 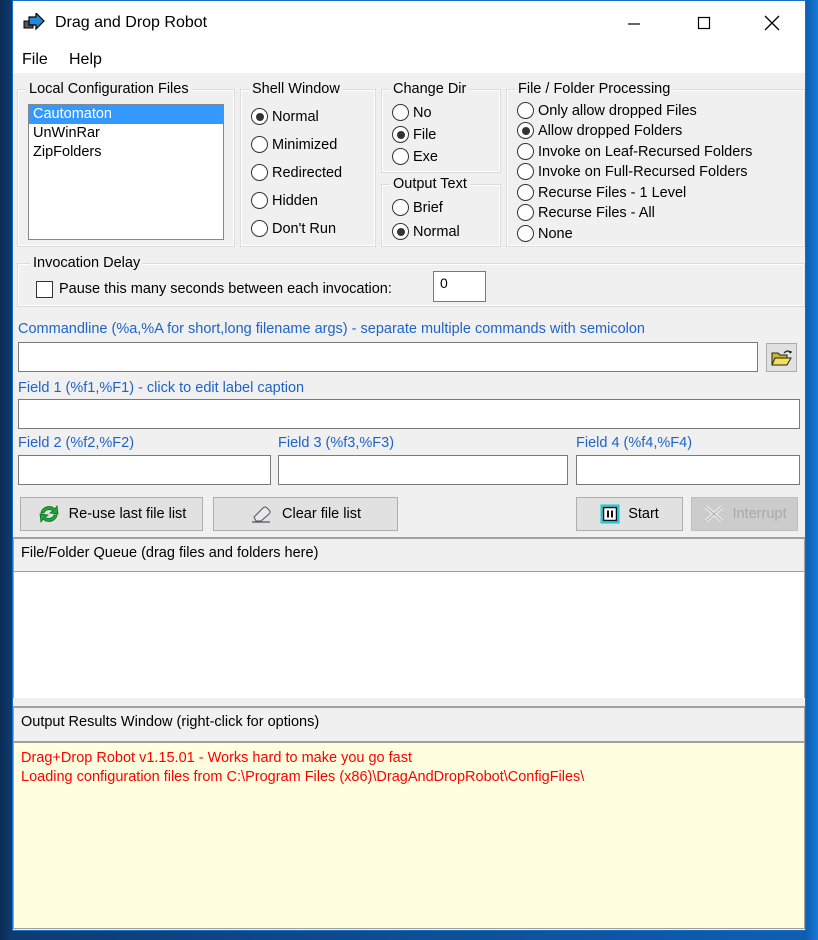 I want to click on close-button, so click(x=772, y=23).